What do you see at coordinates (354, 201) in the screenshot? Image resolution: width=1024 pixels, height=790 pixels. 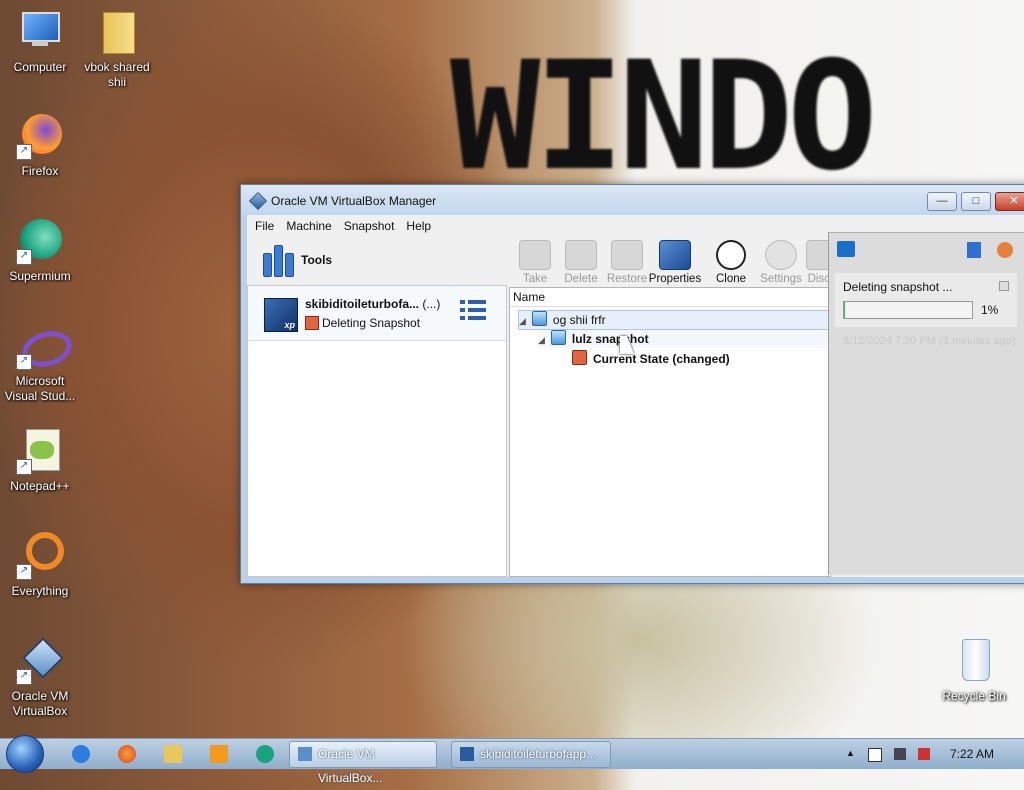 I see `window-title: Oracle VM VirtualBox Manager` at bounding box center [354, 201].